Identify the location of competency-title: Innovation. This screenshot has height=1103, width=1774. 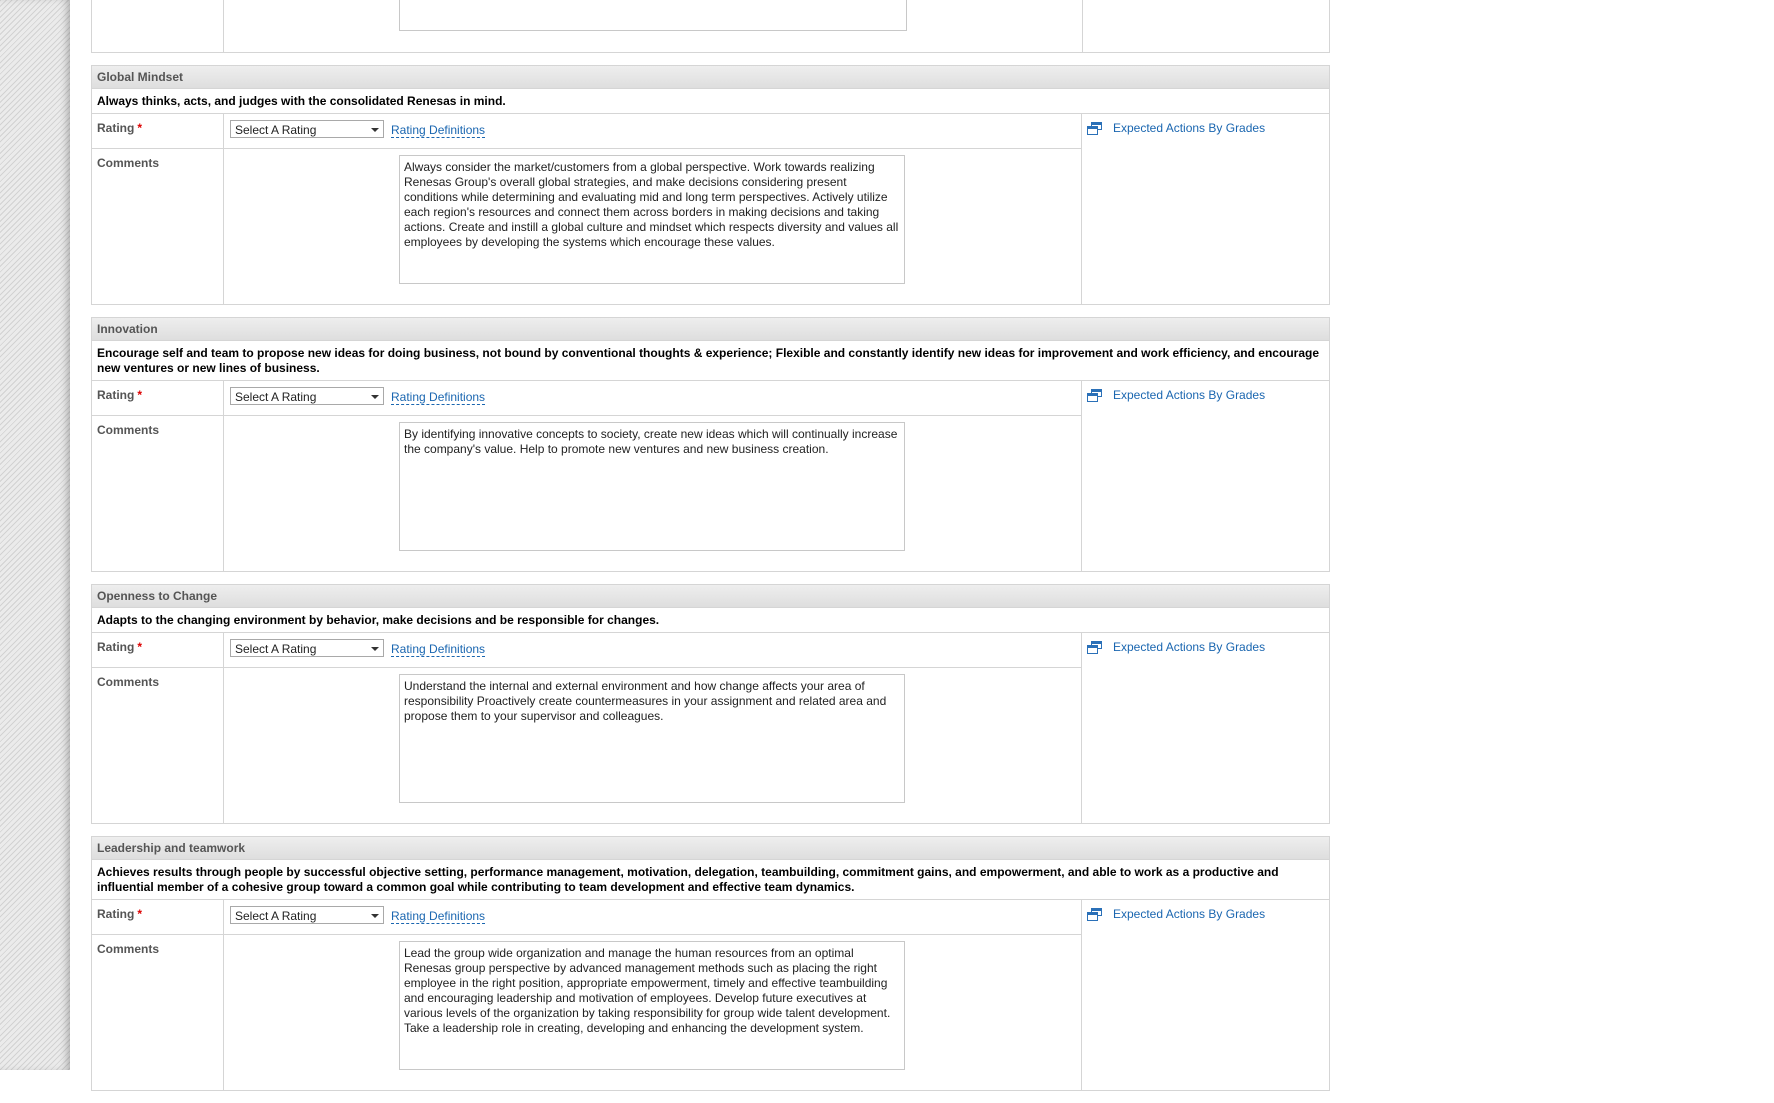
(710, 329).